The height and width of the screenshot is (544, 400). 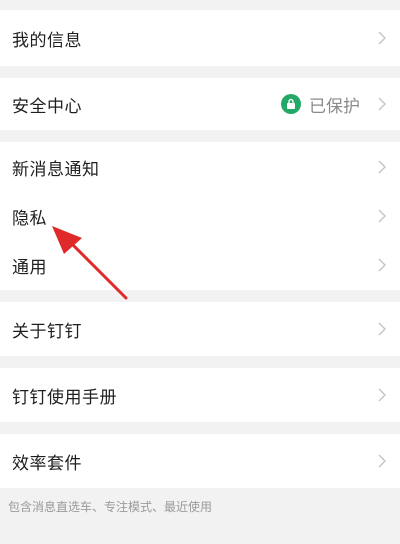 I want to click on about-label: 关于钉钉, so click(x=47, y=331).